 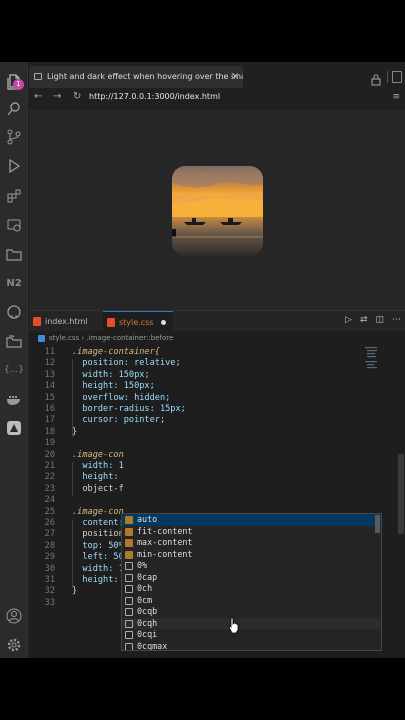 I want to click on search-icon, so click(x=14, y=109).